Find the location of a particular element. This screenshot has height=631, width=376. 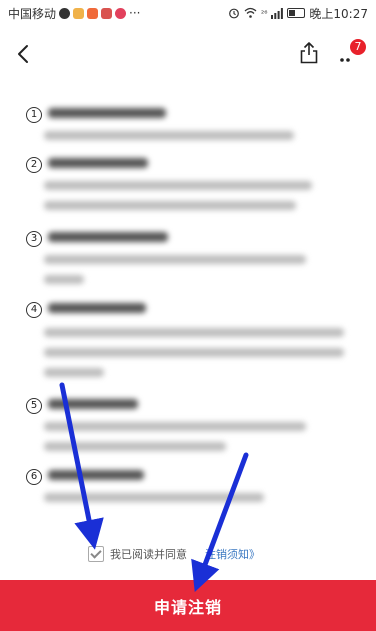

carrier-label: 中国移动 is located at coordinates (32, 13).